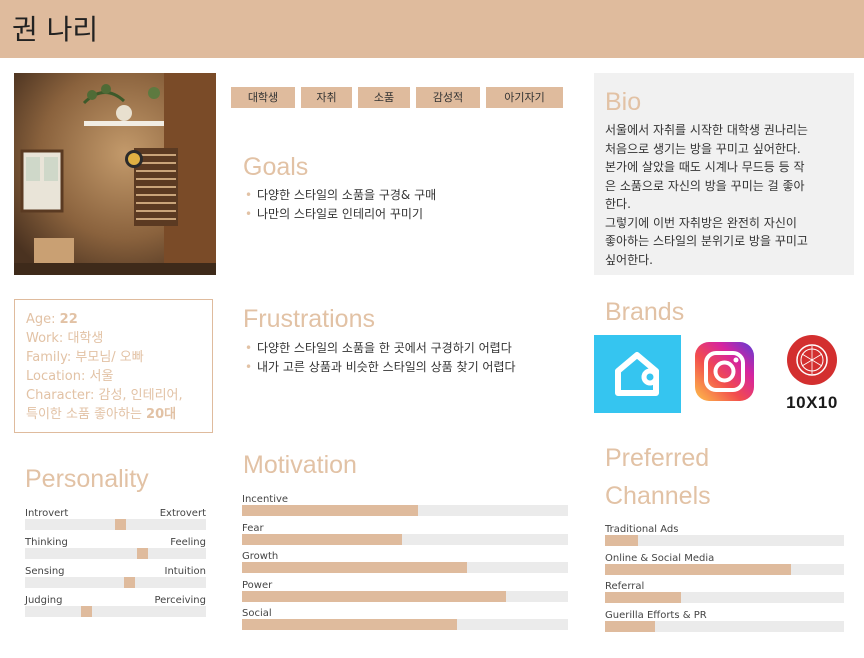 The width and height of the screenshot is (864, 658). What do you see at coordinates (70, 376) in the screenshot?
I see `location-row: Location: 서울` at bounding box center [70, 376].